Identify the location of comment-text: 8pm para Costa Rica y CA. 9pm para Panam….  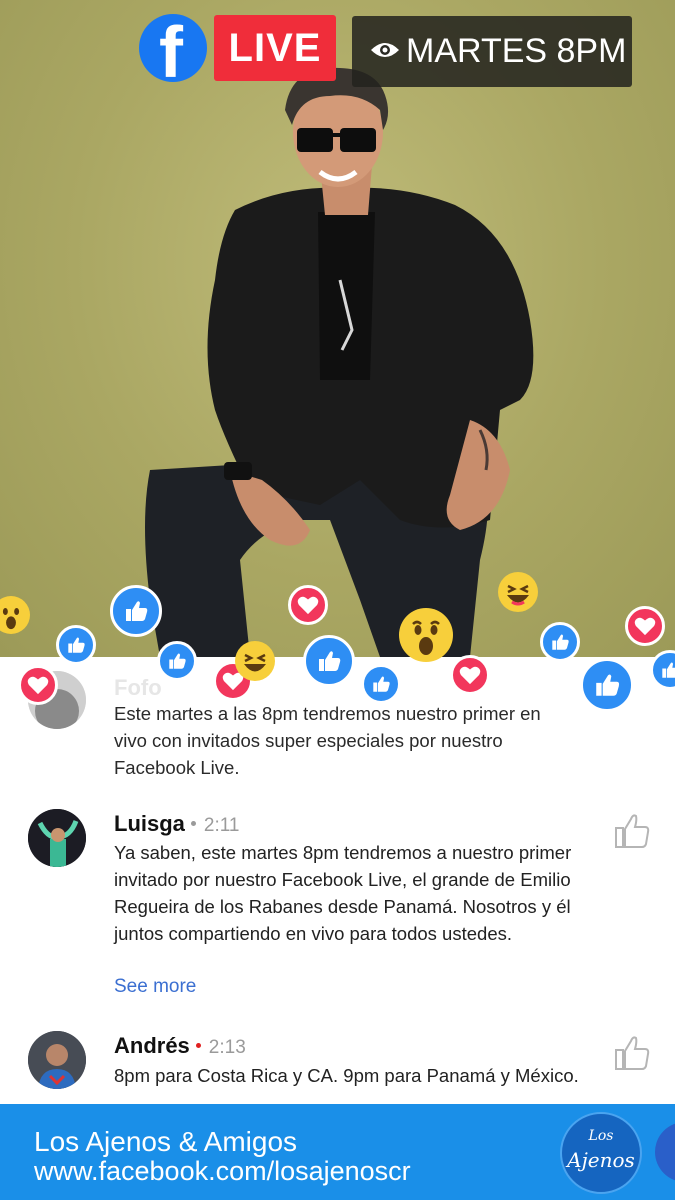
(346, 1075).